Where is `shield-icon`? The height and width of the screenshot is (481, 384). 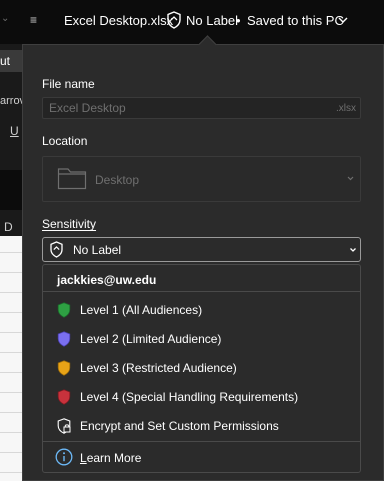
shield-icon is located at coordinates (56, 249).